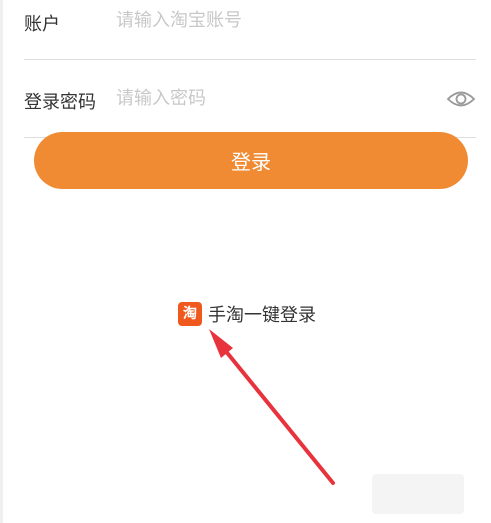 The image size is (491, 523). What do you see at coordinates (266, 20) in the screenshot?
I see `account-input` at bounding box center [266, 20].